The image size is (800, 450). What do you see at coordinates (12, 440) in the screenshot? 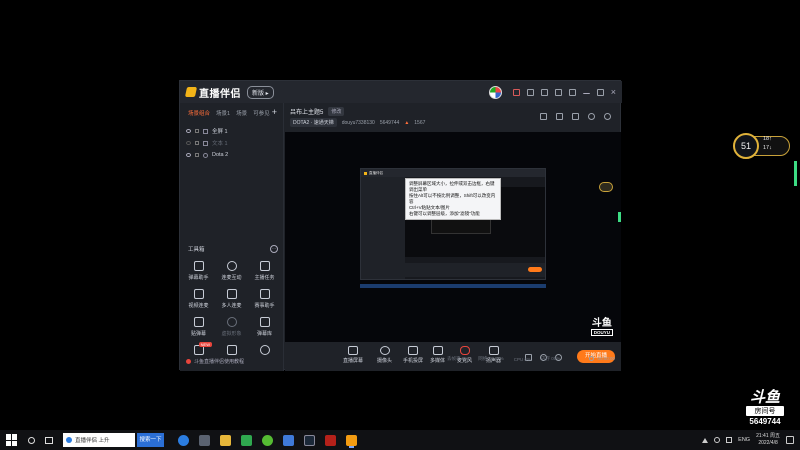
I see `windows-start-icon` at bounding box center [12, 440].